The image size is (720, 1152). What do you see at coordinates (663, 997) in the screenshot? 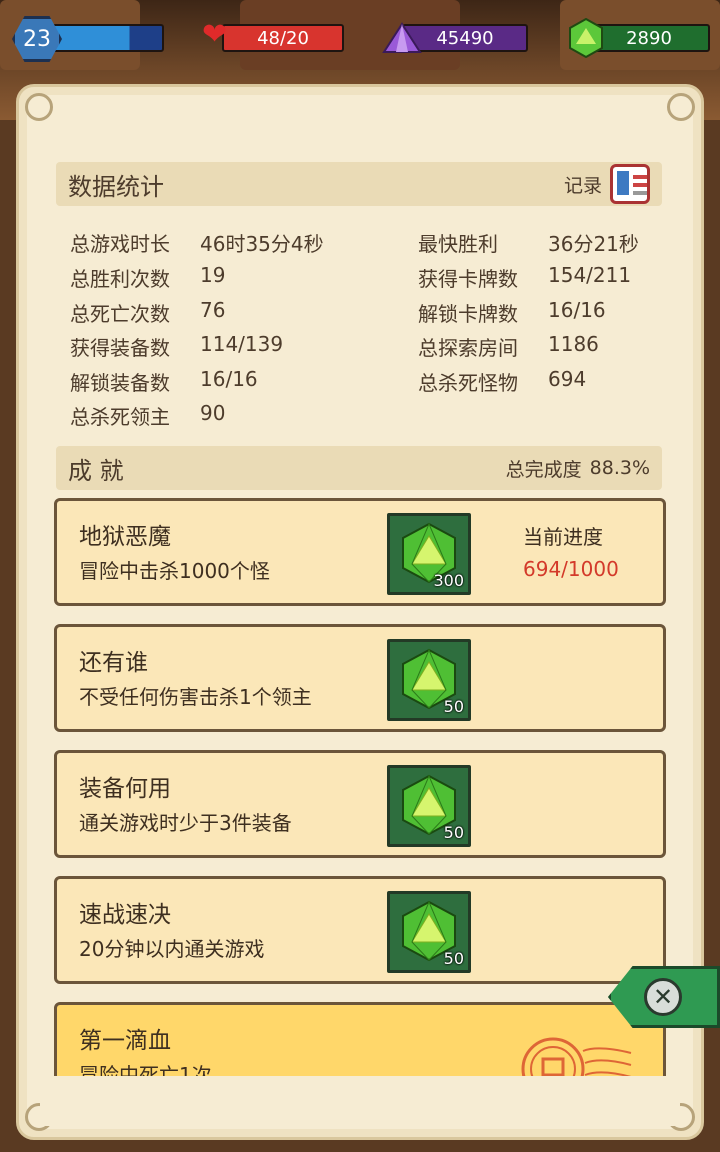
I see `close-icon: ✕` at bounding box center [663, 997].